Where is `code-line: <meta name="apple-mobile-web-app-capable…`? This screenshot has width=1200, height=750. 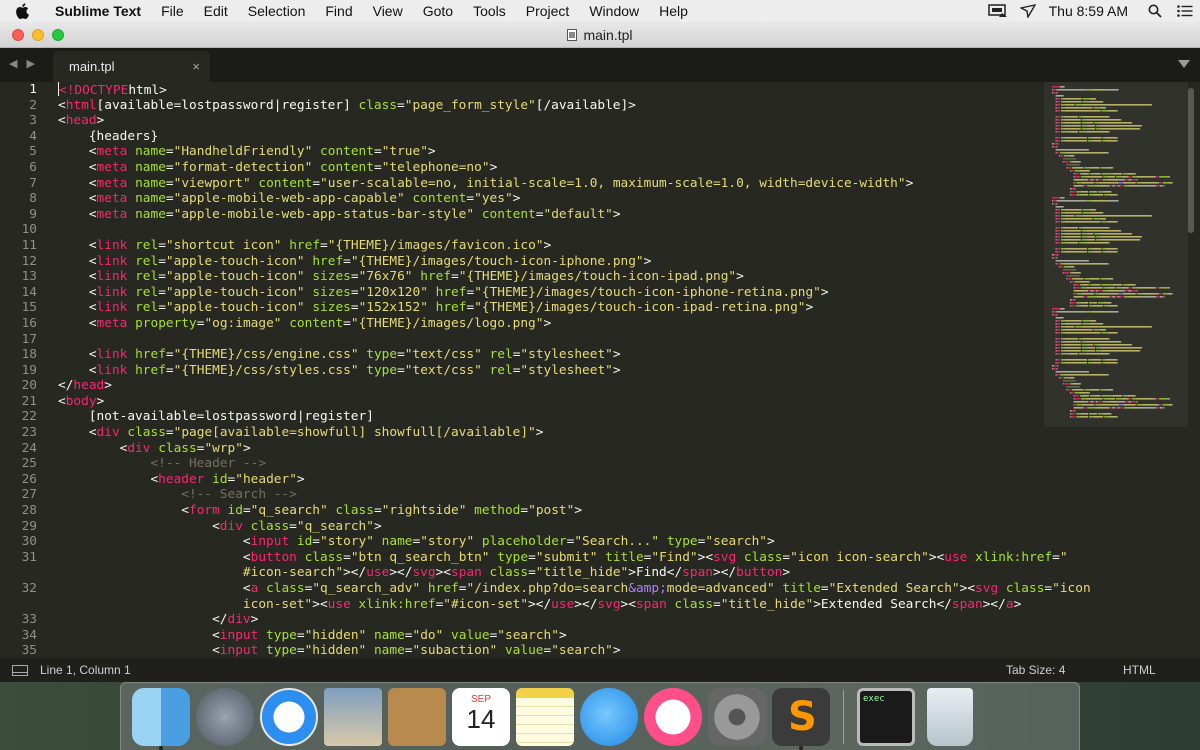
code-line: <meta name="apple-mobile-web-app-capable… is located at coordinates (553, 199).